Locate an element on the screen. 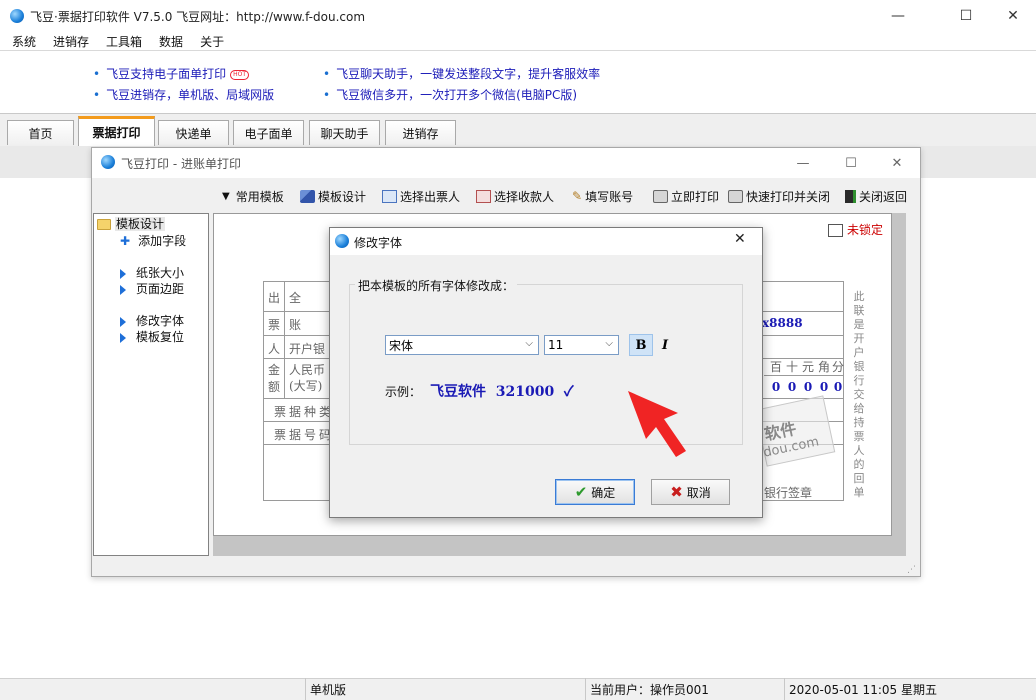 The image size is (1036, 700). news-link-express: 飞豆支持电子面单打印 is located at coordinates (166, 74).